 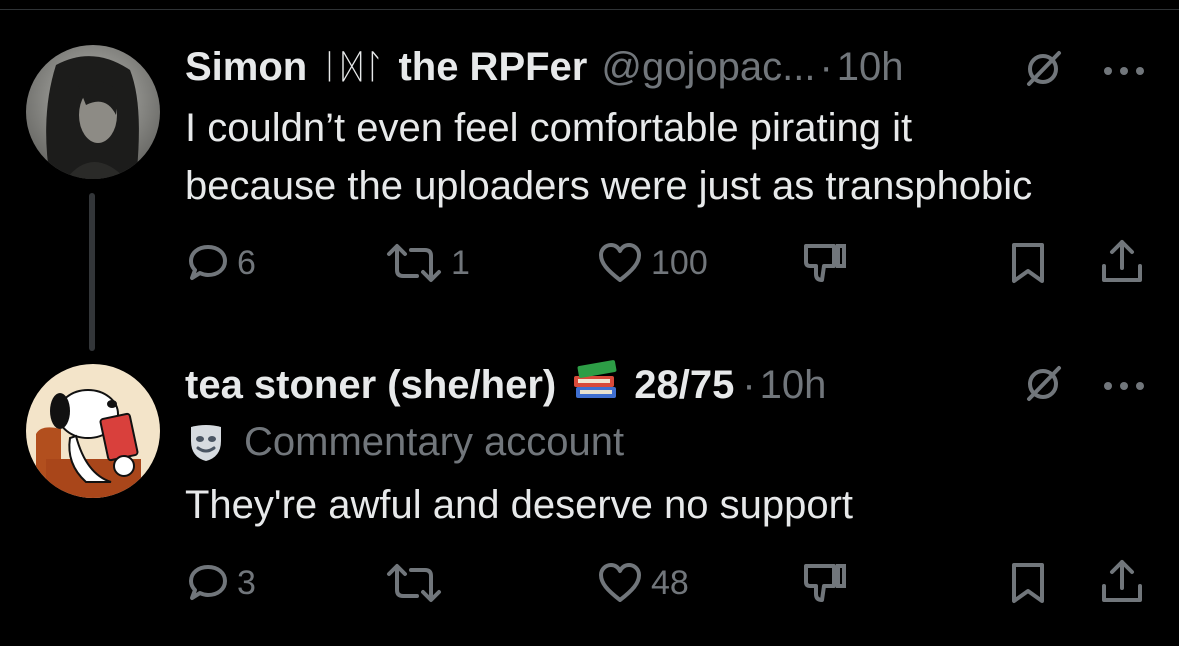 I want to click on tweet-text-line: They're awful and deserve no support, so click(x=519, y=505).